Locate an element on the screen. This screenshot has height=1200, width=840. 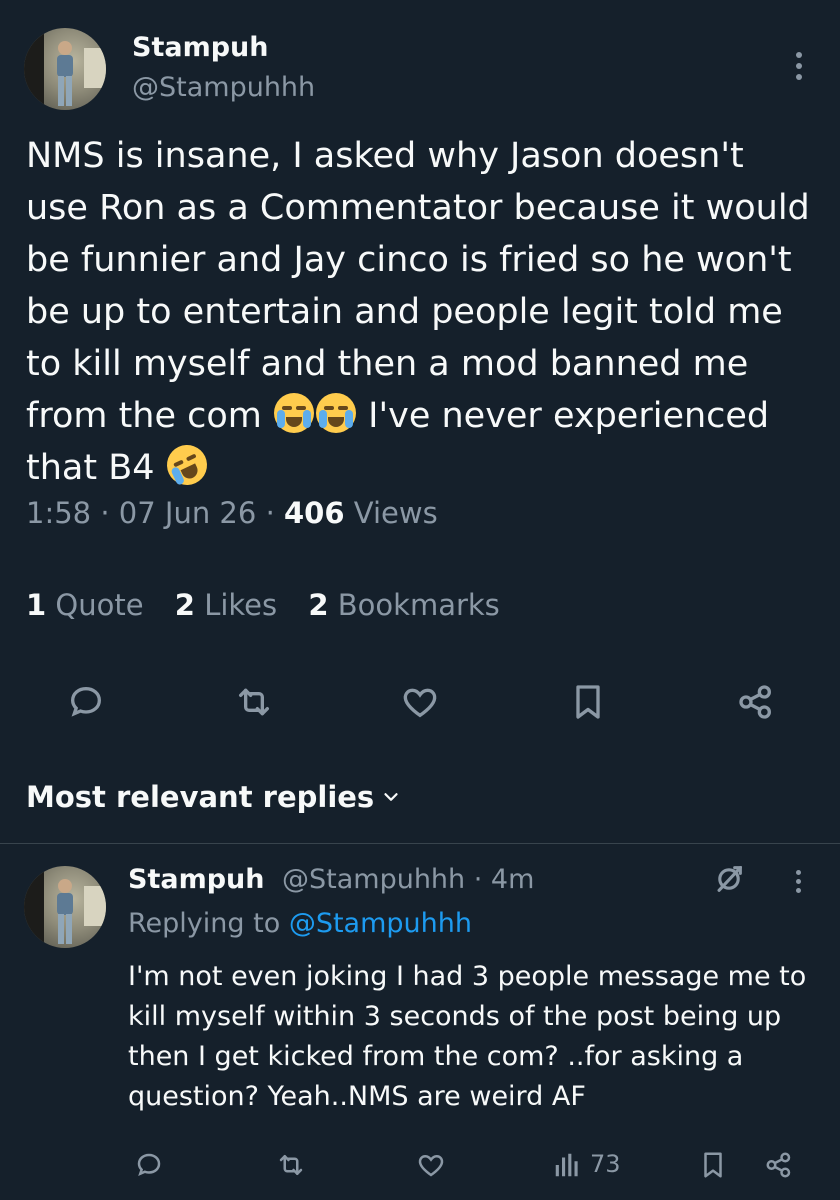
views-count: 406 is located at coordinates (314, 513).